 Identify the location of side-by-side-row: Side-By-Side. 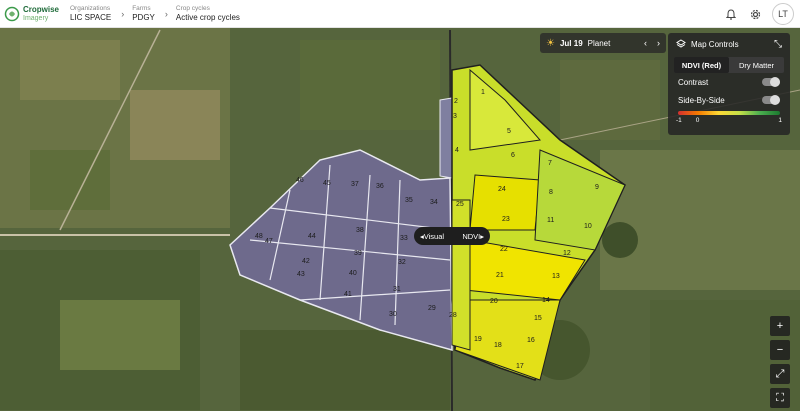
(729, 100).